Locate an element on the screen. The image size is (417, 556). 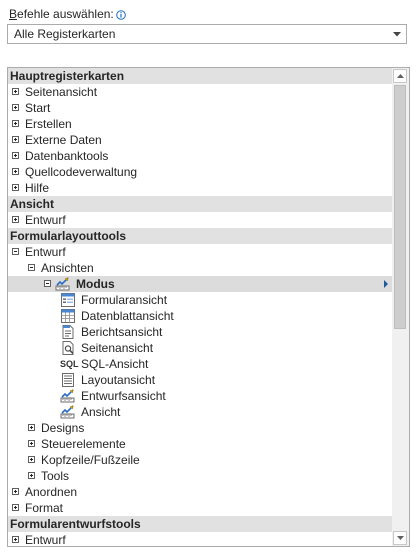
tree-item-label: Ansicht is located at coordinates (101, 412).